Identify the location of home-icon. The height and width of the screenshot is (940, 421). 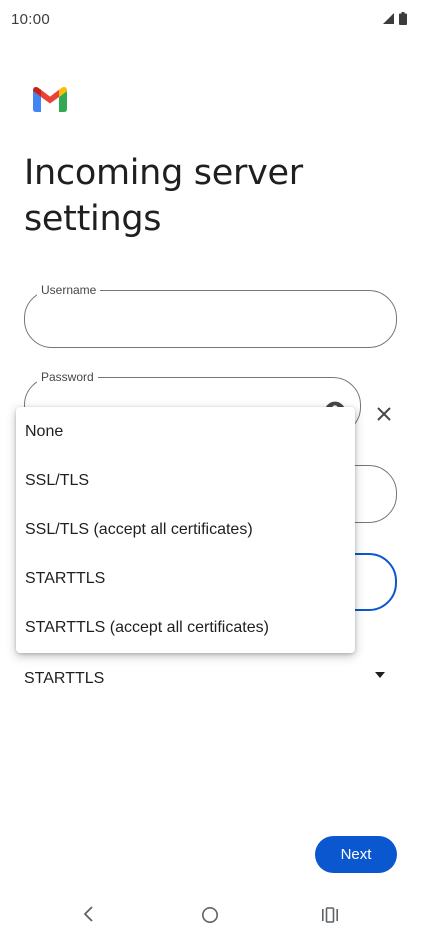
(210, 915).